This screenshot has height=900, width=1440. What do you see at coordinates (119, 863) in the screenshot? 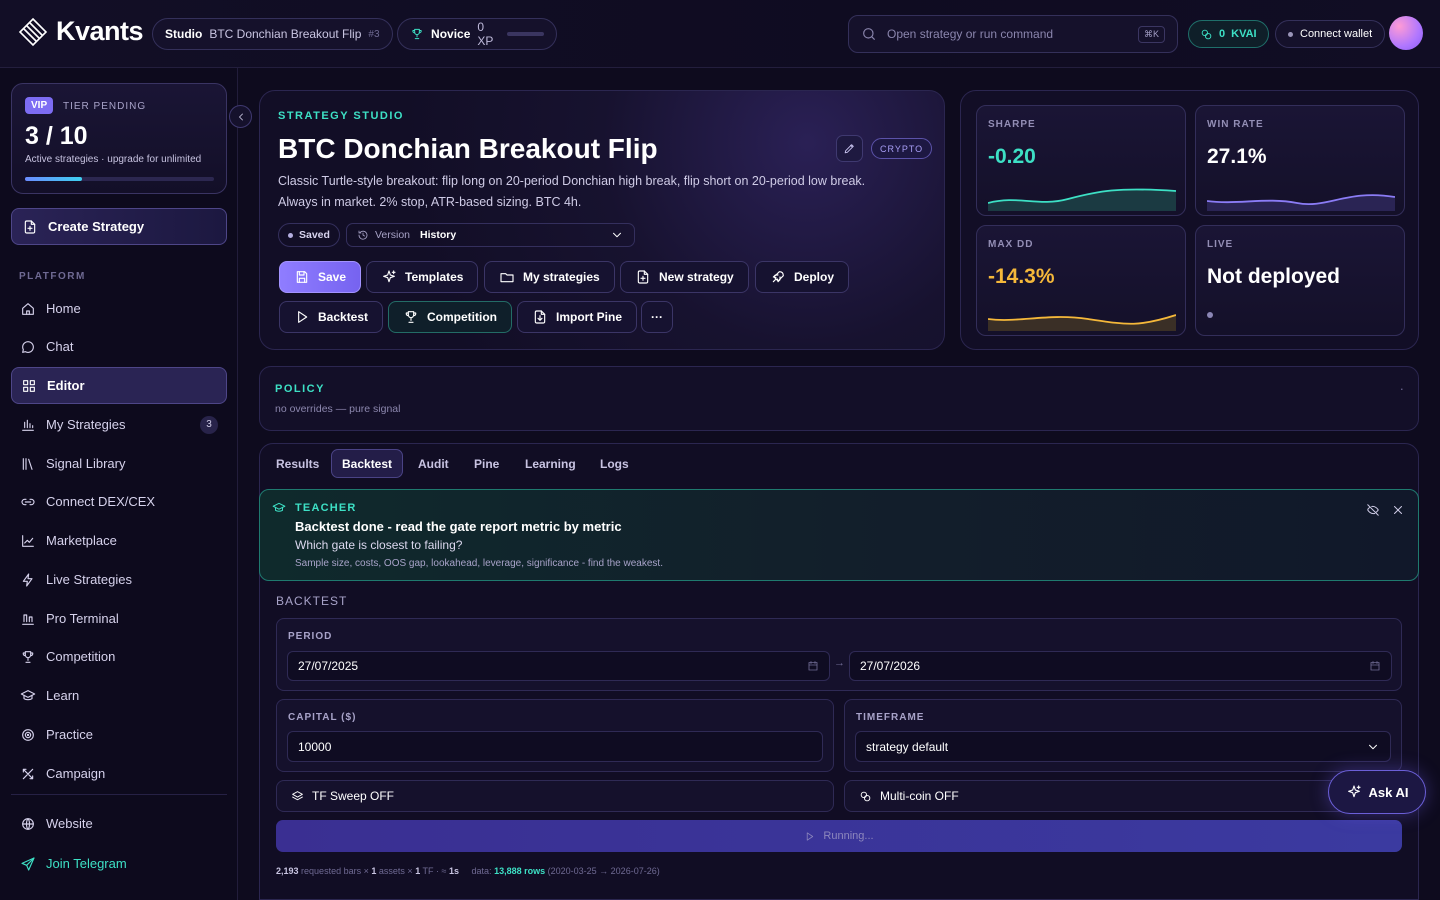
I see `sidebar-item-telegram: Join Telegram` at bounding box center [119, 863].